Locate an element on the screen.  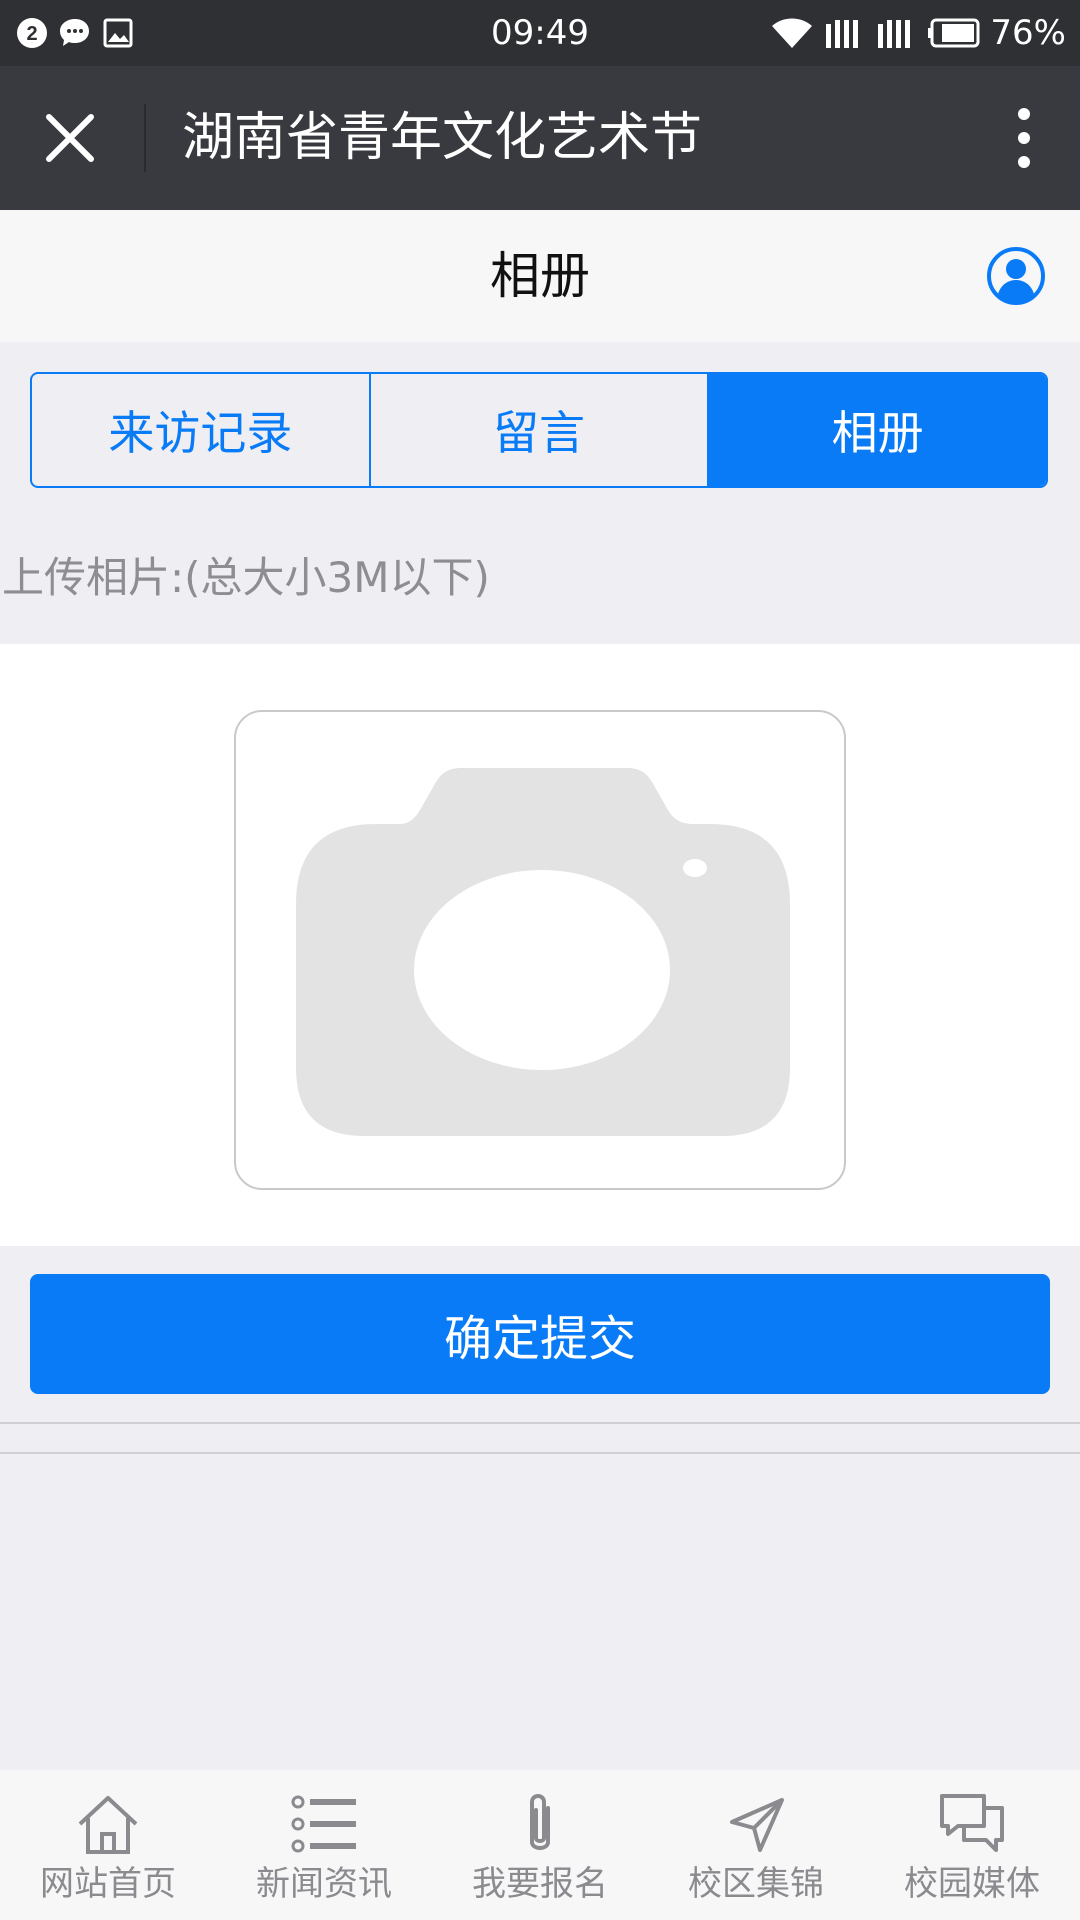
app-bar: 湖南省青年文化艺术节 is located at coordinates (540, 138).